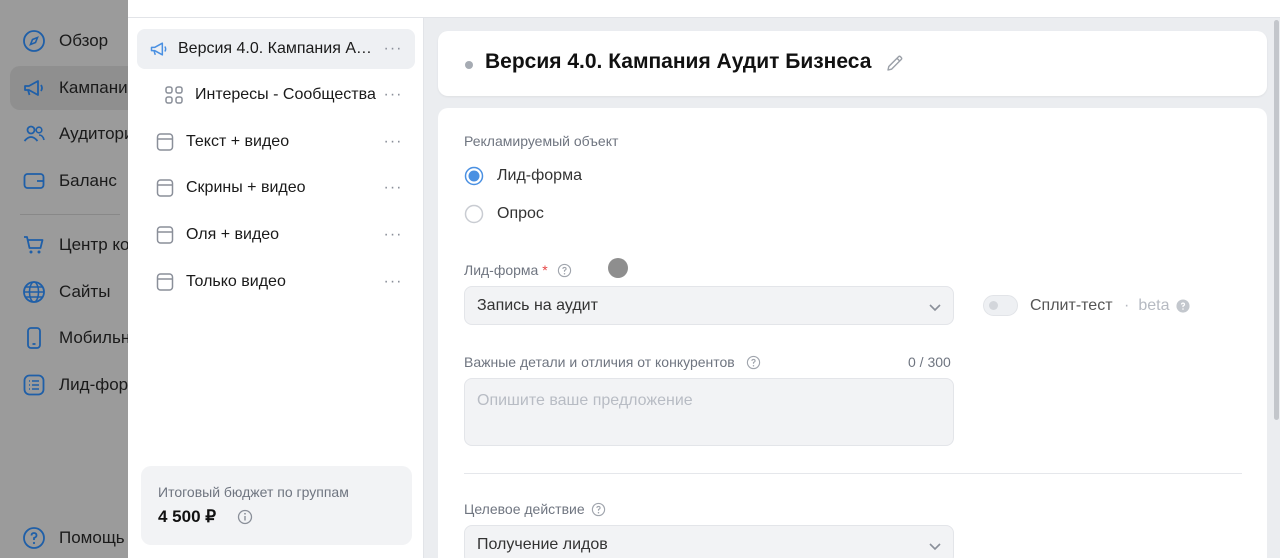 The image size is (1280, 558). What do you see at coordinates (853, 473) in the screenshot?
I see `section-divider` at bounding box center [853, 473].